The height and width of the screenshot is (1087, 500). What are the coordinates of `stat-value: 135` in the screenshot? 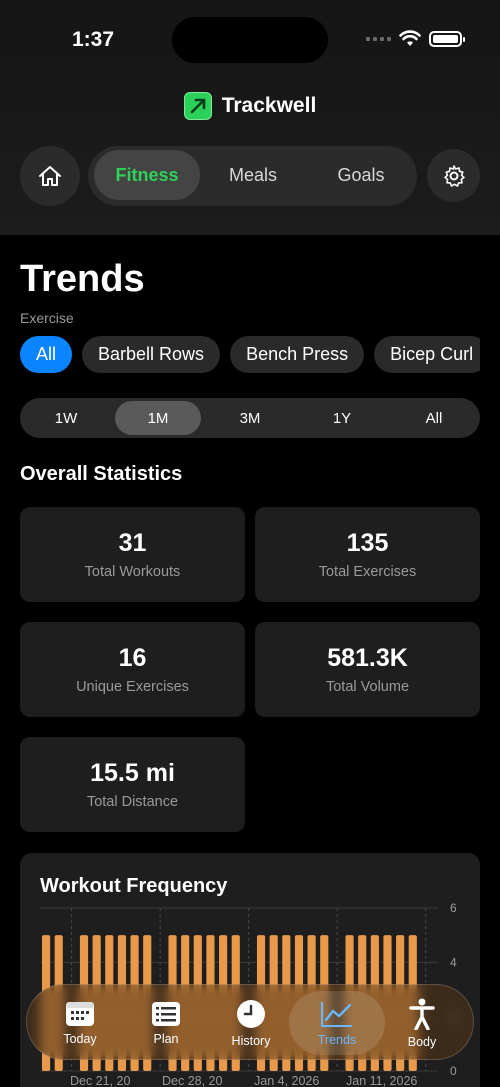 It's located at (367, 543).